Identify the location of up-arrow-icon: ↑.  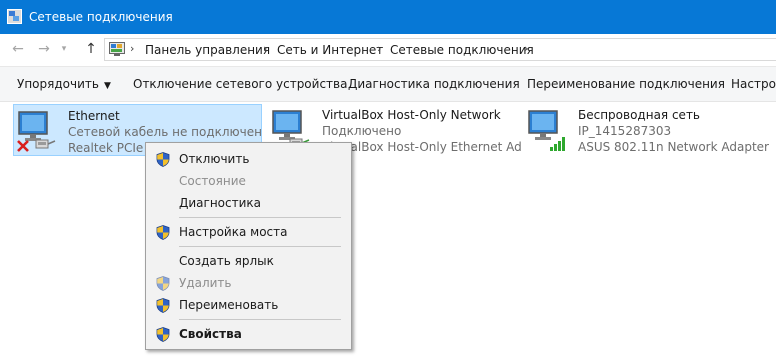
(91, 49).